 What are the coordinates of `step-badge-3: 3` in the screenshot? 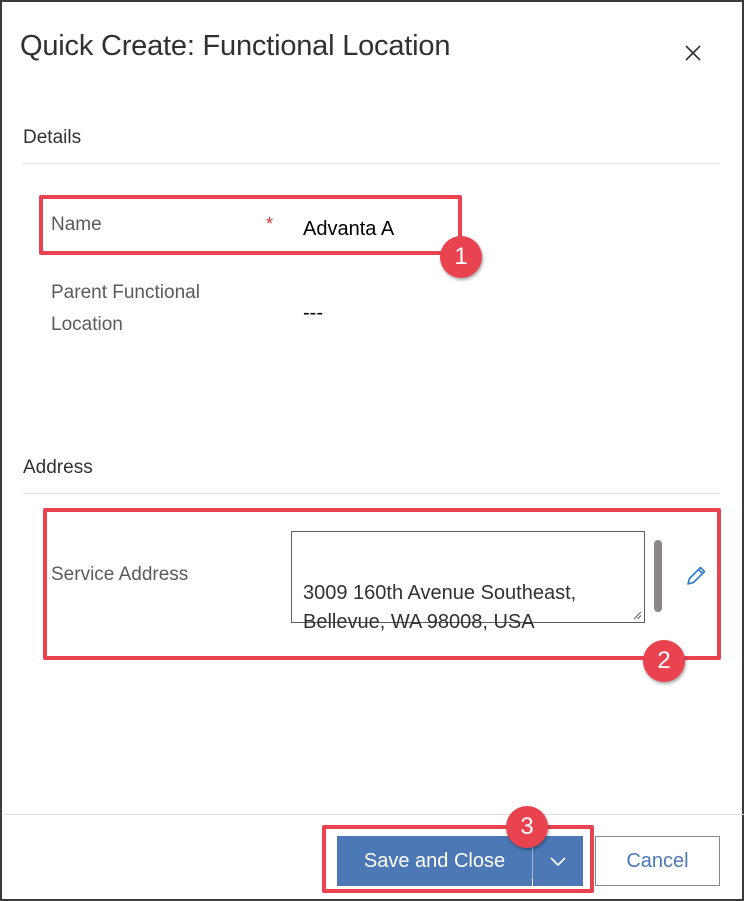 It's located at (527, 827).